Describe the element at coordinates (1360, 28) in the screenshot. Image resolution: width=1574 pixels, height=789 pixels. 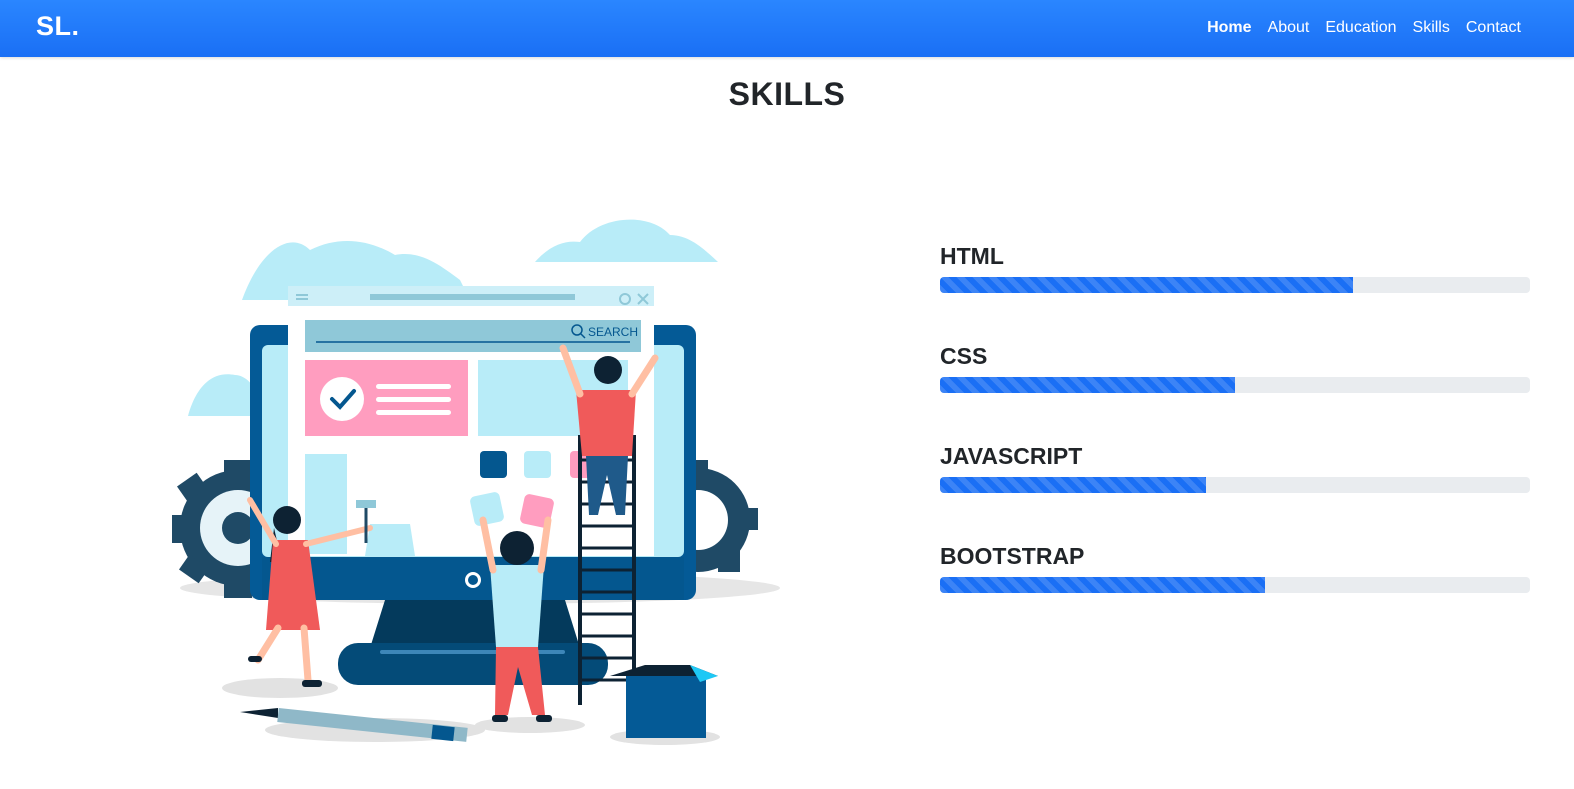
I see `nav-link-education: Education` at that location.